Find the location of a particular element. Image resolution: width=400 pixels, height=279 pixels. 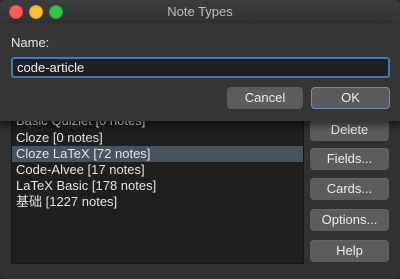

ok-button: OK is located at coordinates (350, 98).